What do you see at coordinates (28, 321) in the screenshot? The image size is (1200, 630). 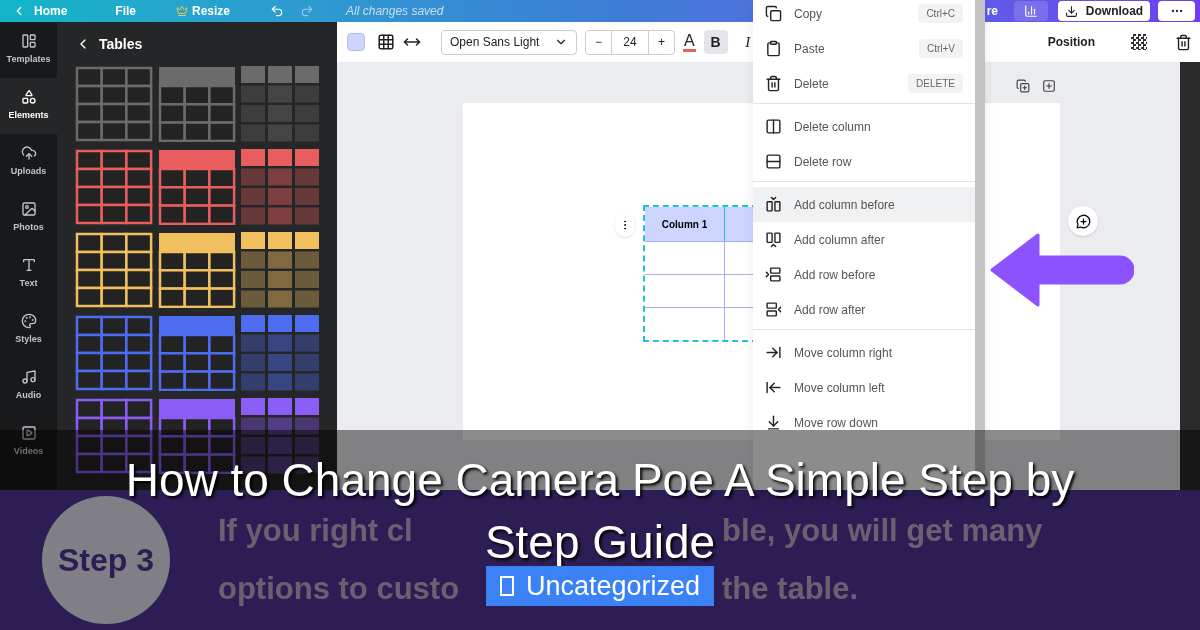 I see `palette-icon` at bounding box center [28, 321].